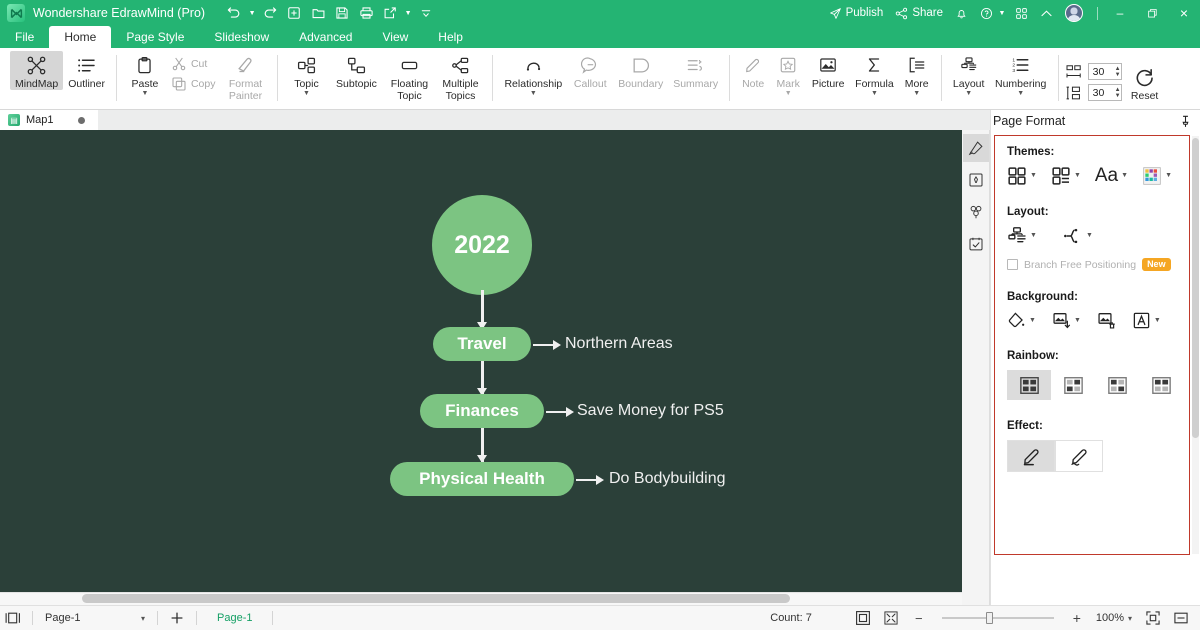 The height and width of the screenshot is (630, 1200). What do you see at coordinates (1032, 320) in the screenshot?
I see `background-fill-caret-icon: ▼` at bounding box center [1032, 320].